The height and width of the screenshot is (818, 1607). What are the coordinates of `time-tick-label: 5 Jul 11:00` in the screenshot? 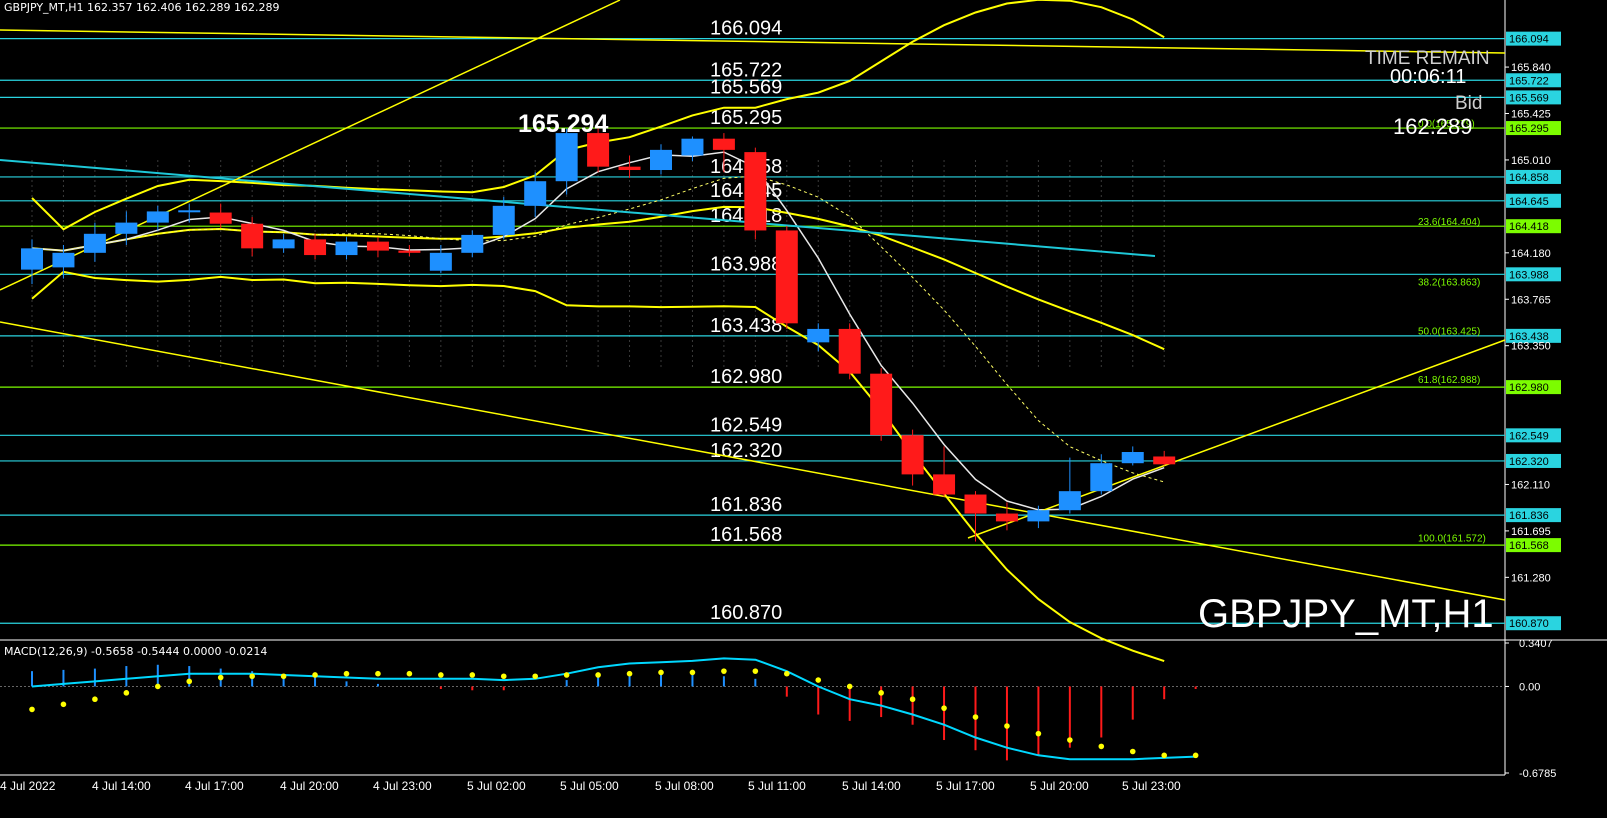 It's located at (777, 786).